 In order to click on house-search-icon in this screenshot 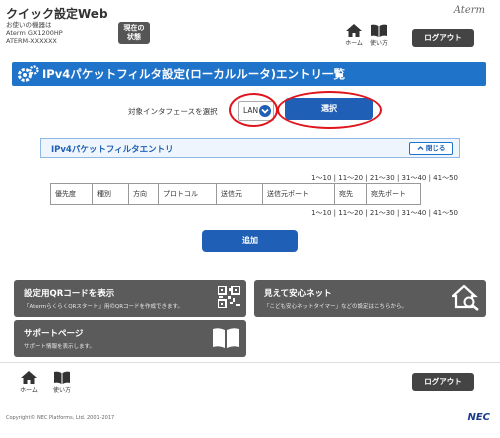, I will do `click(465, 298)`.